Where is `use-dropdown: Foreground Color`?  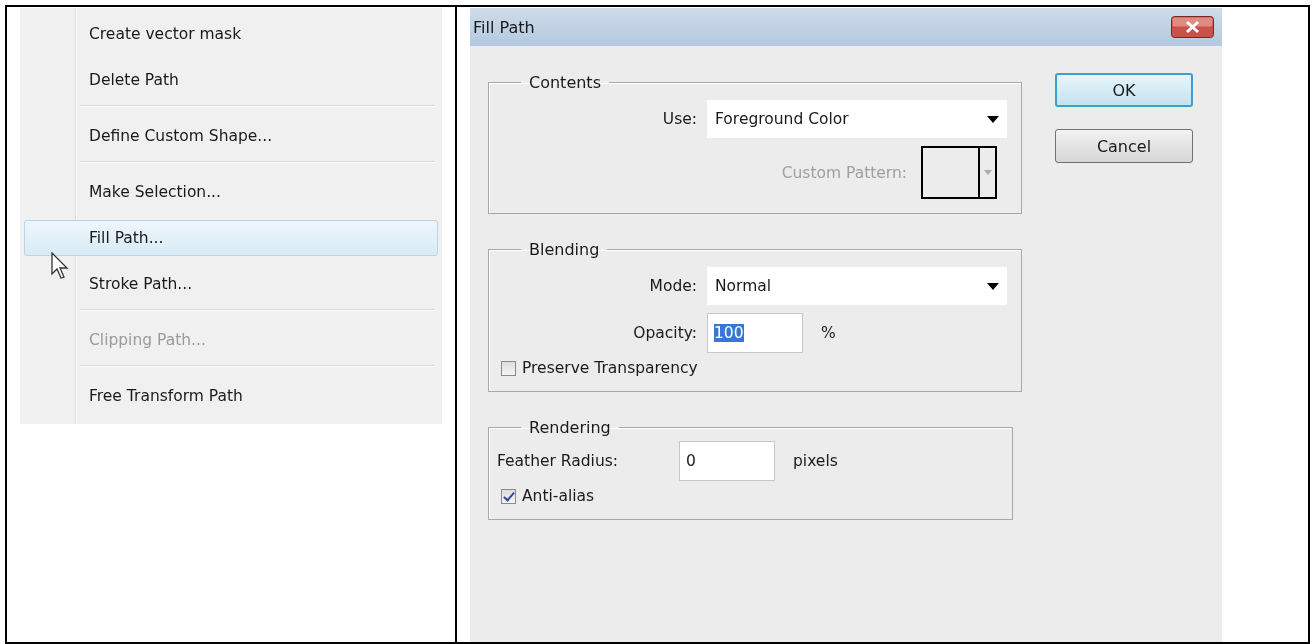 use-dropdown: Foreground Color is located at coordinates (857, 119).